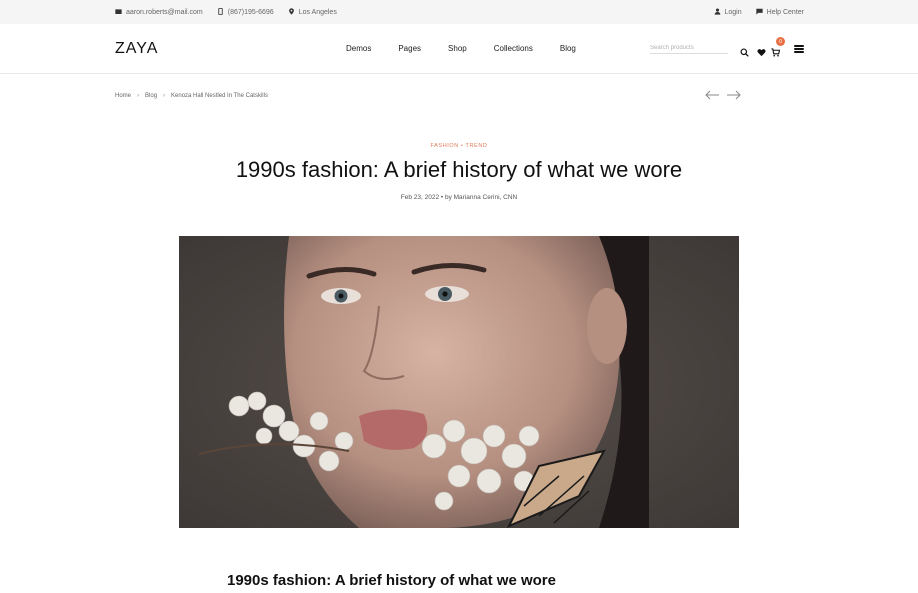  I want to click on heart-icon, so click(761, 50).